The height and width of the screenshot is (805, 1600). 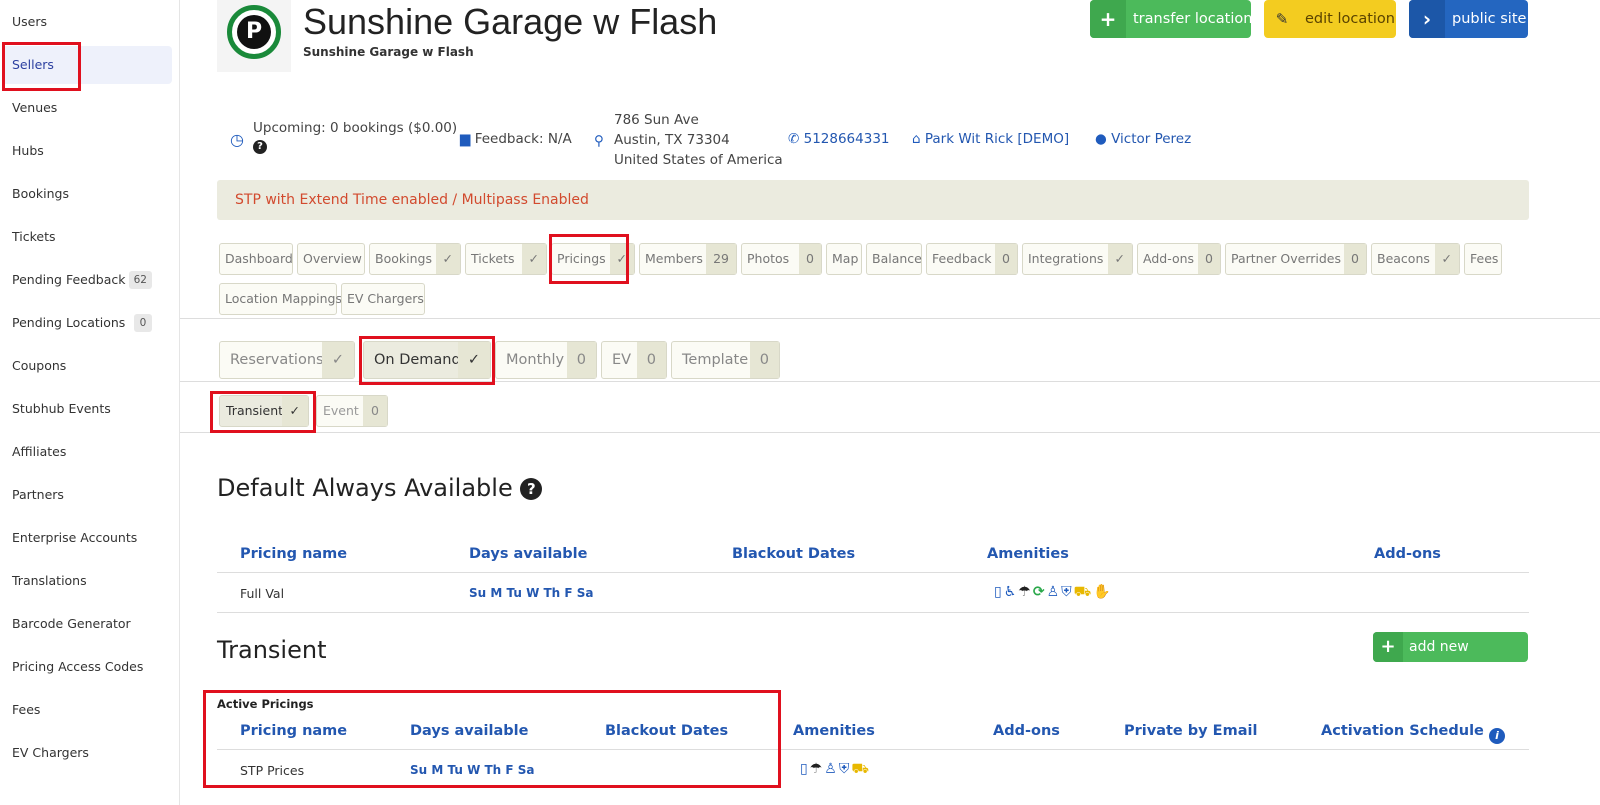 I want to click on sidebar-item-venues: Venues, so click(x=87, y=108).